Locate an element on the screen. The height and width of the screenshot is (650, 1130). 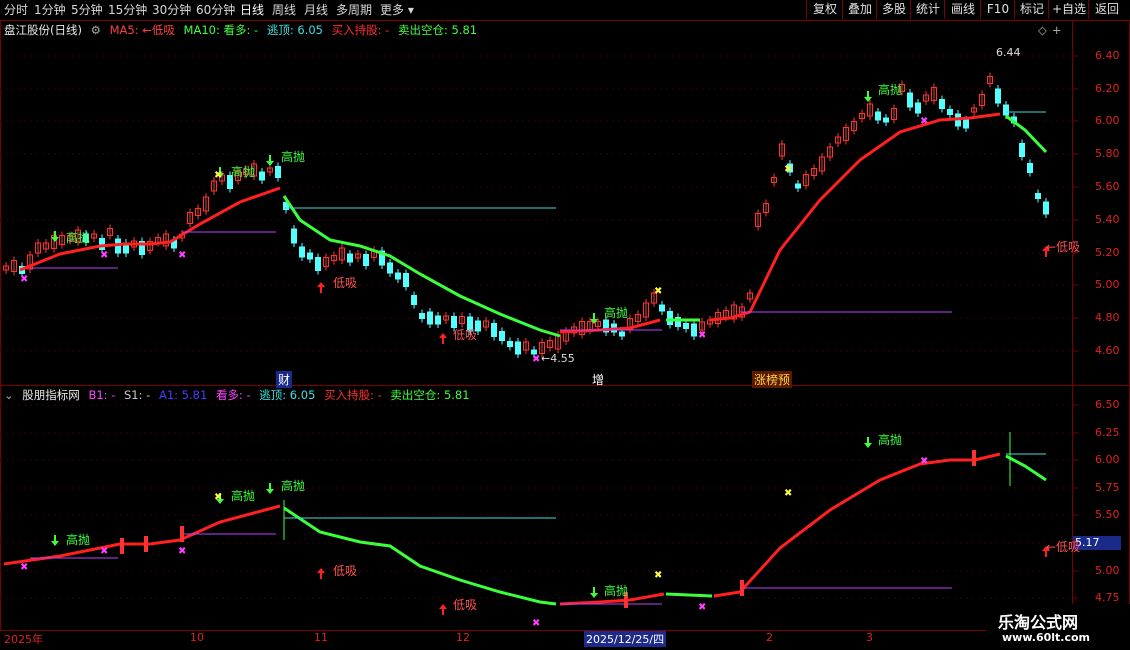
watermark-title: 乐淘公式网 is located at coordinates (1038, 622).